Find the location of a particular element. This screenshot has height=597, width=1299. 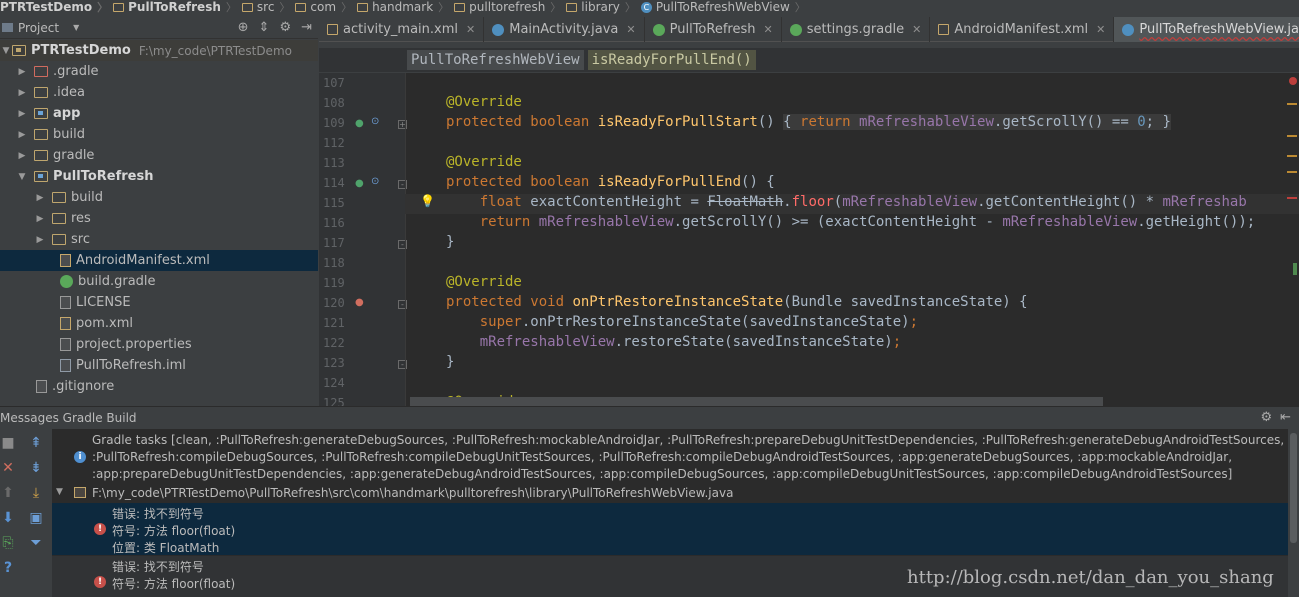

export-to-text-icon: ⎘ is located at coordinates (8, 543).